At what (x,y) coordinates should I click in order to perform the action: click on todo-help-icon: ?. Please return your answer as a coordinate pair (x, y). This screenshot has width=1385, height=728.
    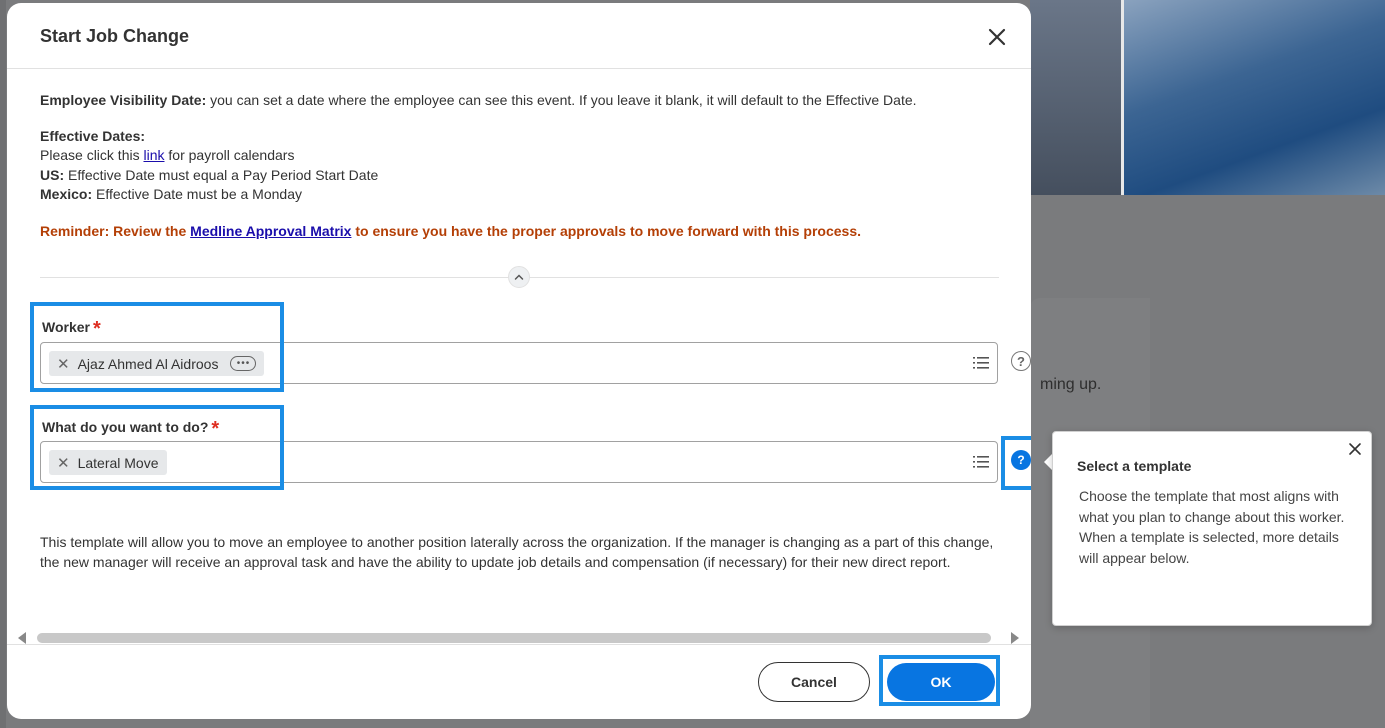
    Looking at the image, I should click on (1021, 460).